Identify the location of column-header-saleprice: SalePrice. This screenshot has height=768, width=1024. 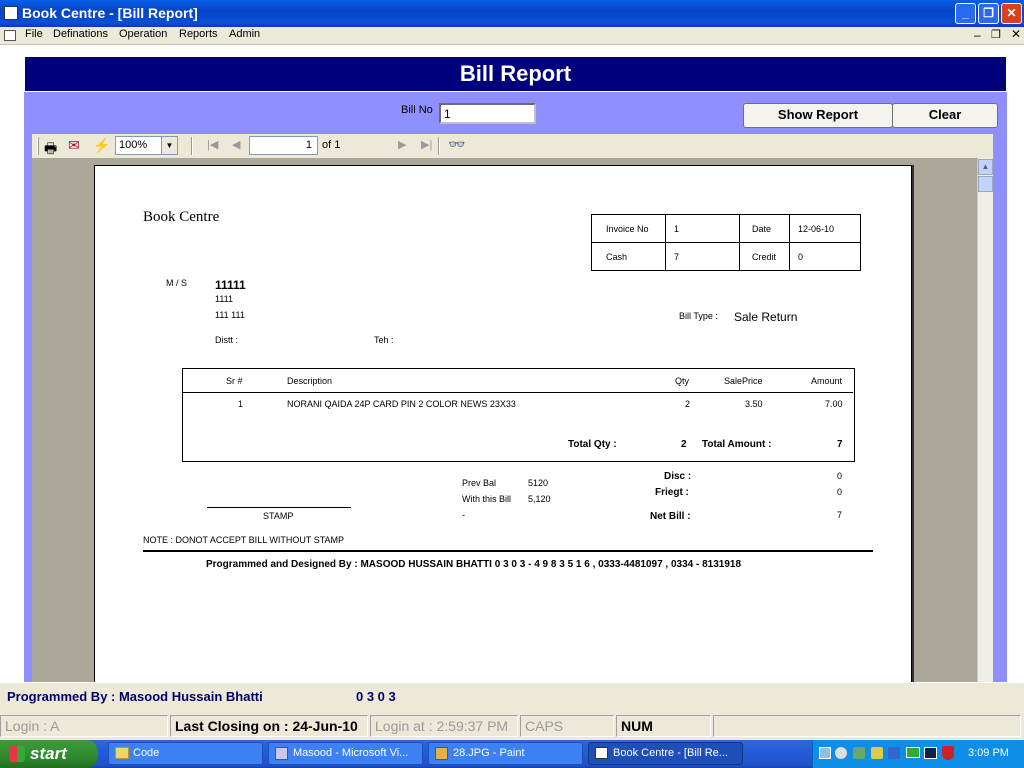
(743, 381).